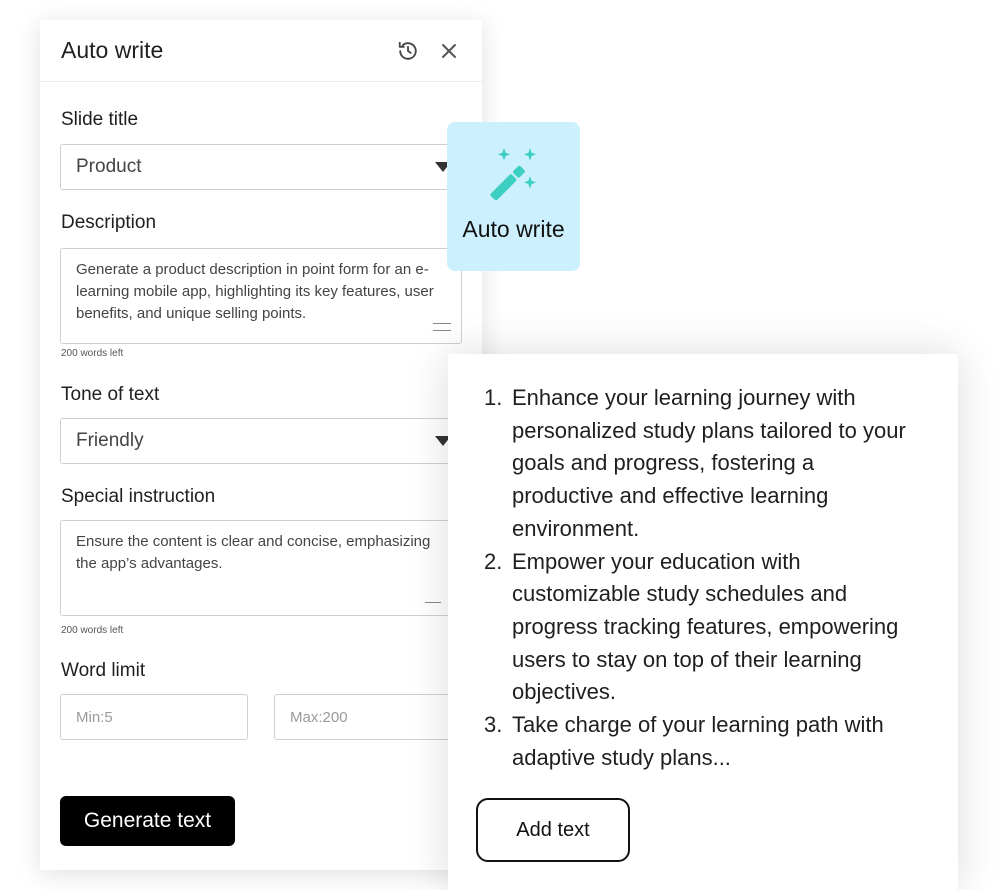 The height and width of the screenshot is (890, 1001). I want to click on description-words-left: 200 words left, so click(92, 353).